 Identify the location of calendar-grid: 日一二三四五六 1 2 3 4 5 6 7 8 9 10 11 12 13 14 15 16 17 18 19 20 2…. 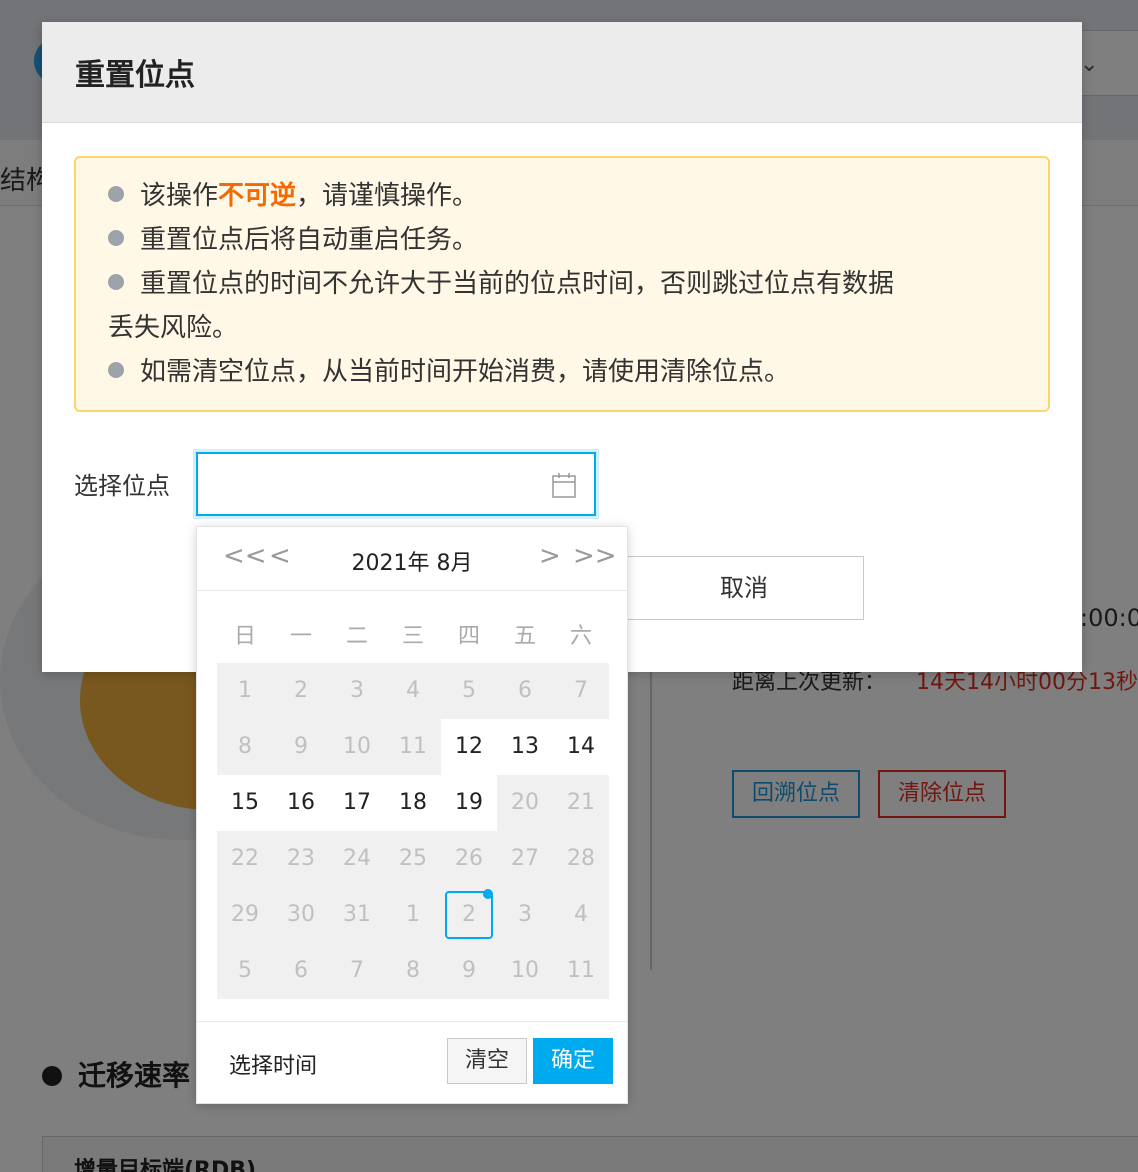
(413, 805).